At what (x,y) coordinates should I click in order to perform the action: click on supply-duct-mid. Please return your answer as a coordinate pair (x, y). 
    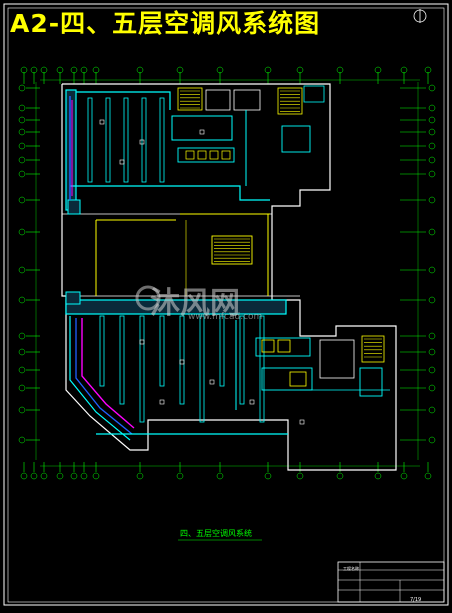
    Looking at the image, I should click on (170, 193).